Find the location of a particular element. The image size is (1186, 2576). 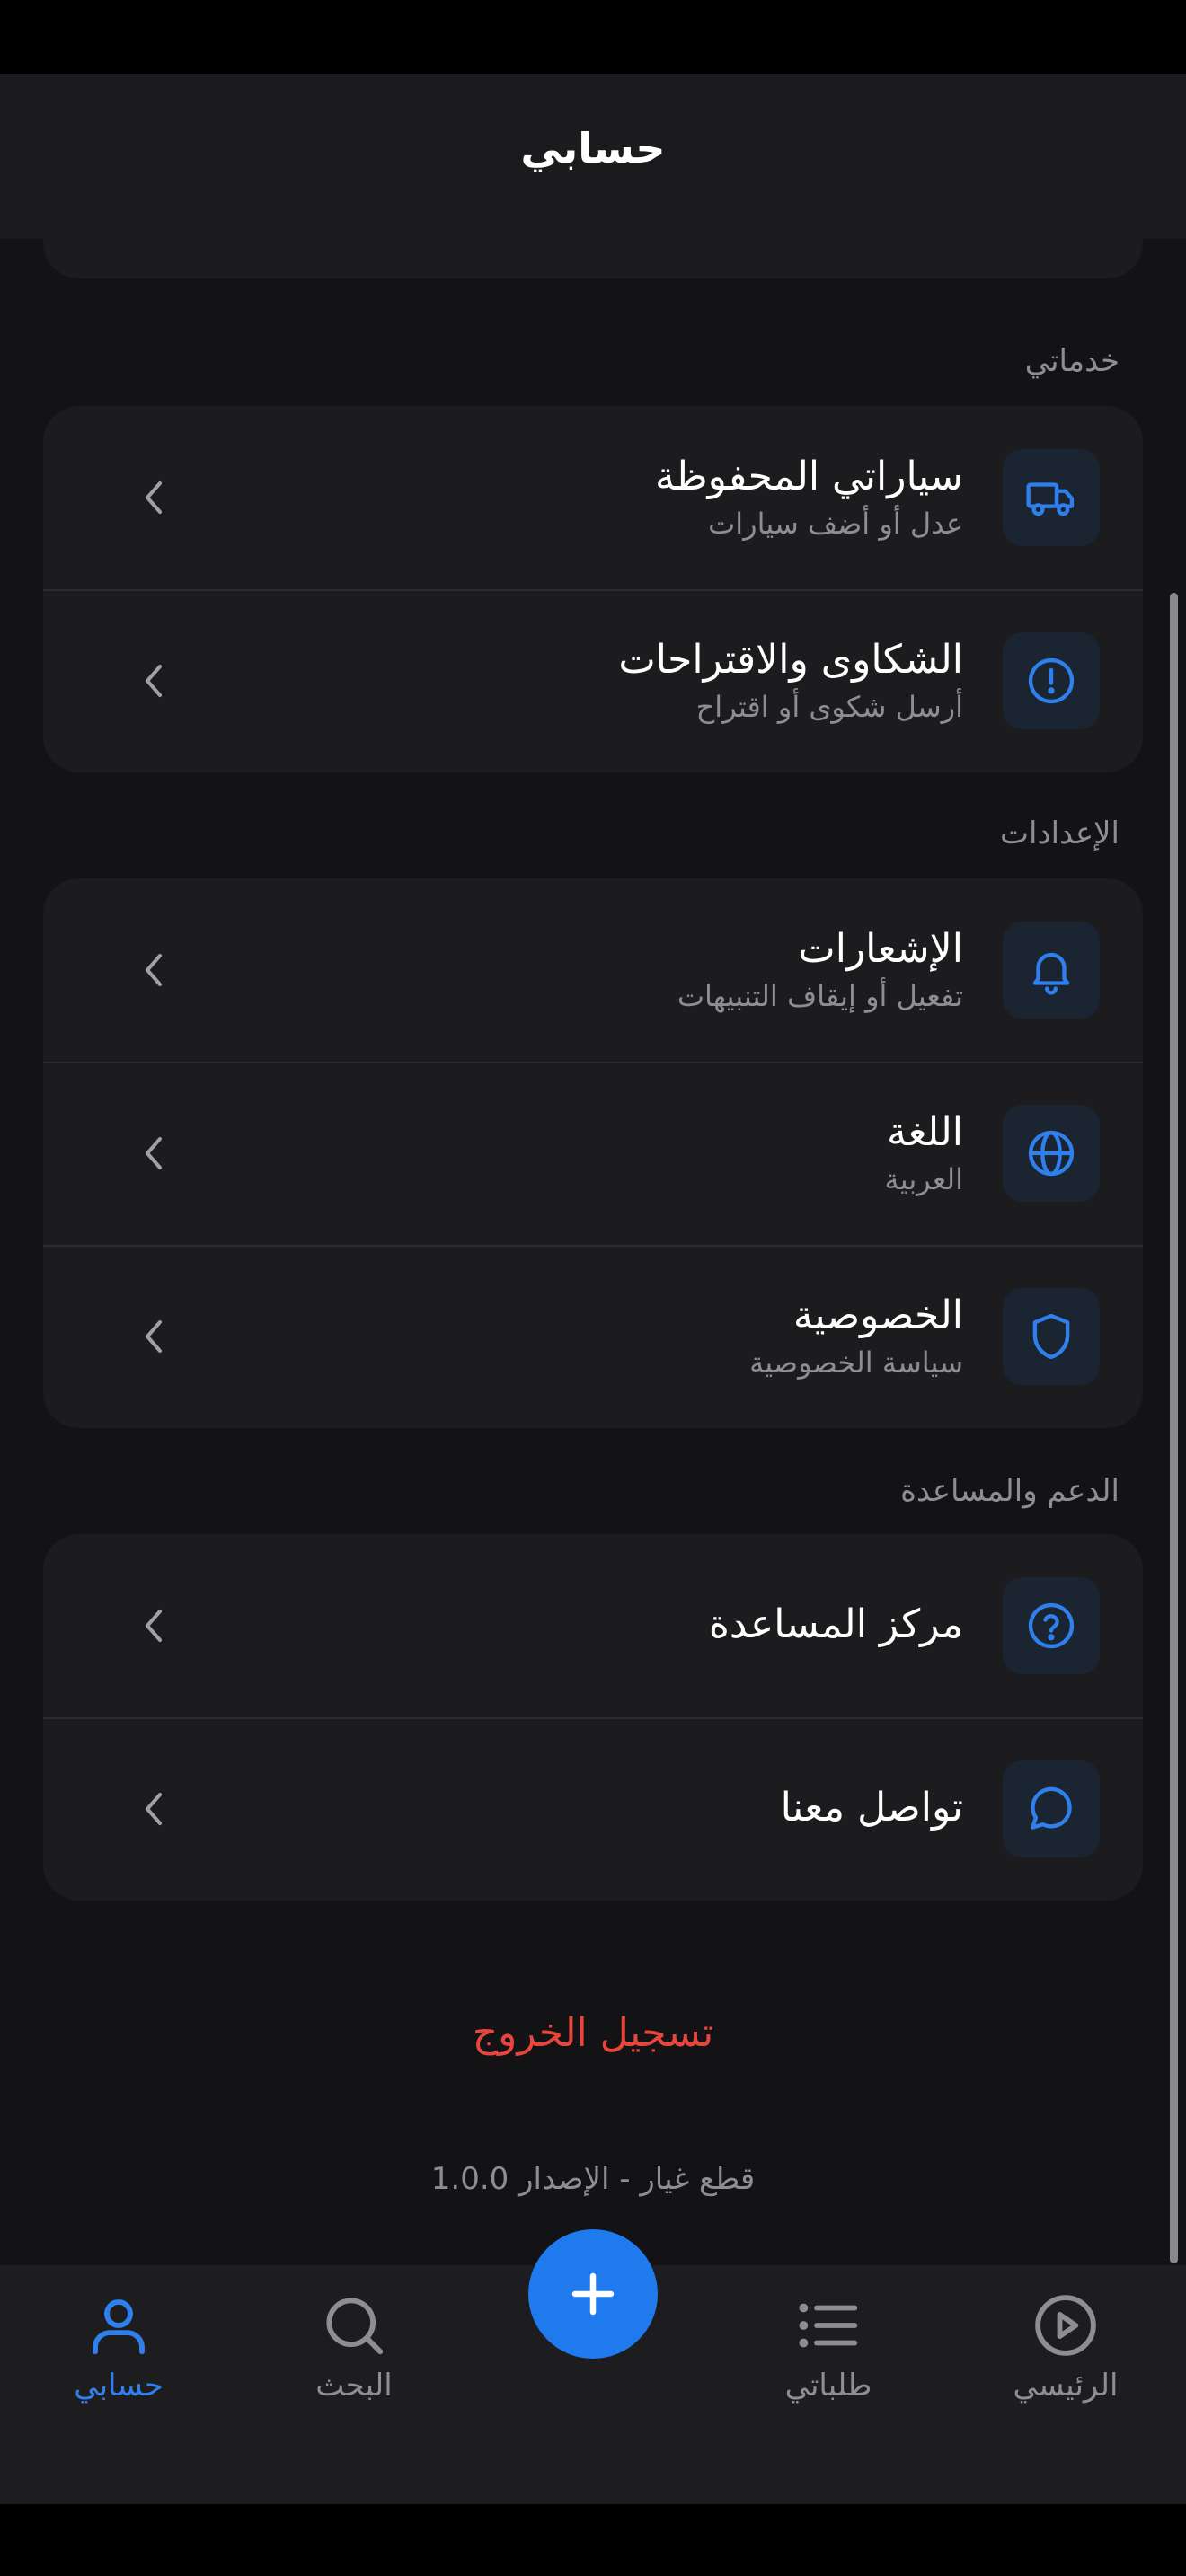

globe-icon is located at coordinates (1051, 1153).